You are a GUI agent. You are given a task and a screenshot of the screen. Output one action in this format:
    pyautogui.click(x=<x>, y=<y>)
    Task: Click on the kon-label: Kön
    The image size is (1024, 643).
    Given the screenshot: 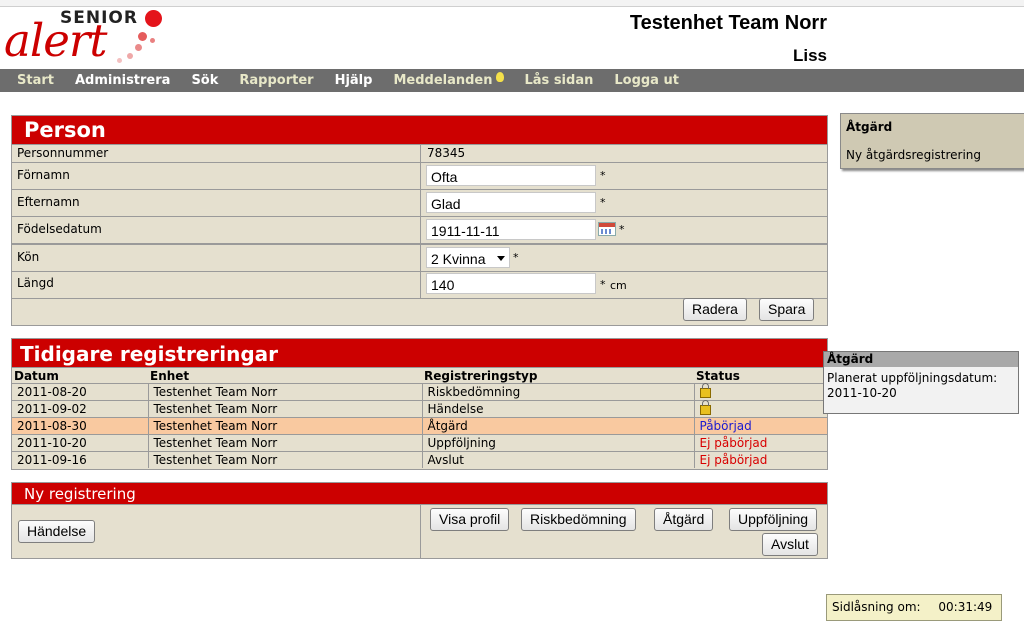 What is the action you would take?
    pyautogui.click(x=28, y=257)
    